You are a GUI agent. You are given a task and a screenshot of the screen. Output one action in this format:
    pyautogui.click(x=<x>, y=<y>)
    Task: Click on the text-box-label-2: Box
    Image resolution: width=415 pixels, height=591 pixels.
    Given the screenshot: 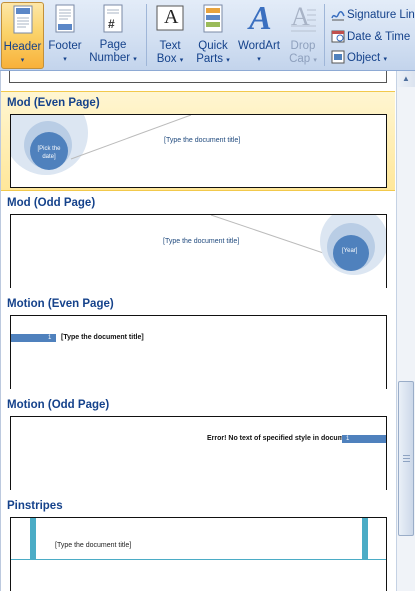 What is the action you would take?
    pyautogui.click(x=166, y=59)
    